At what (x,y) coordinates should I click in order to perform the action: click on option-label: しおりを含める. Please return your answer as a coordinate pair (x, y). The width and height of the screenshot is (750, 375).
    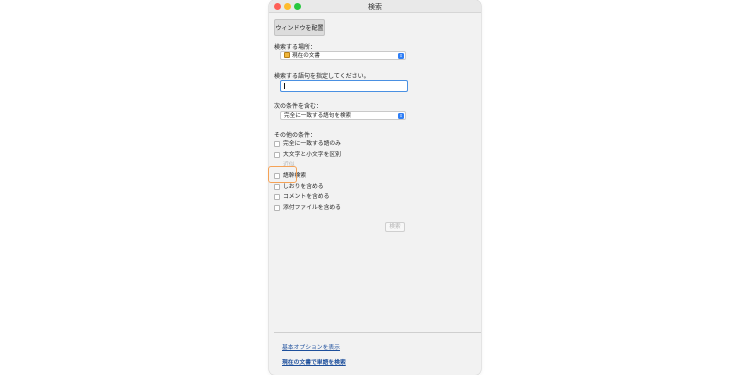
    Looking at the image, I should click on (303, 187).